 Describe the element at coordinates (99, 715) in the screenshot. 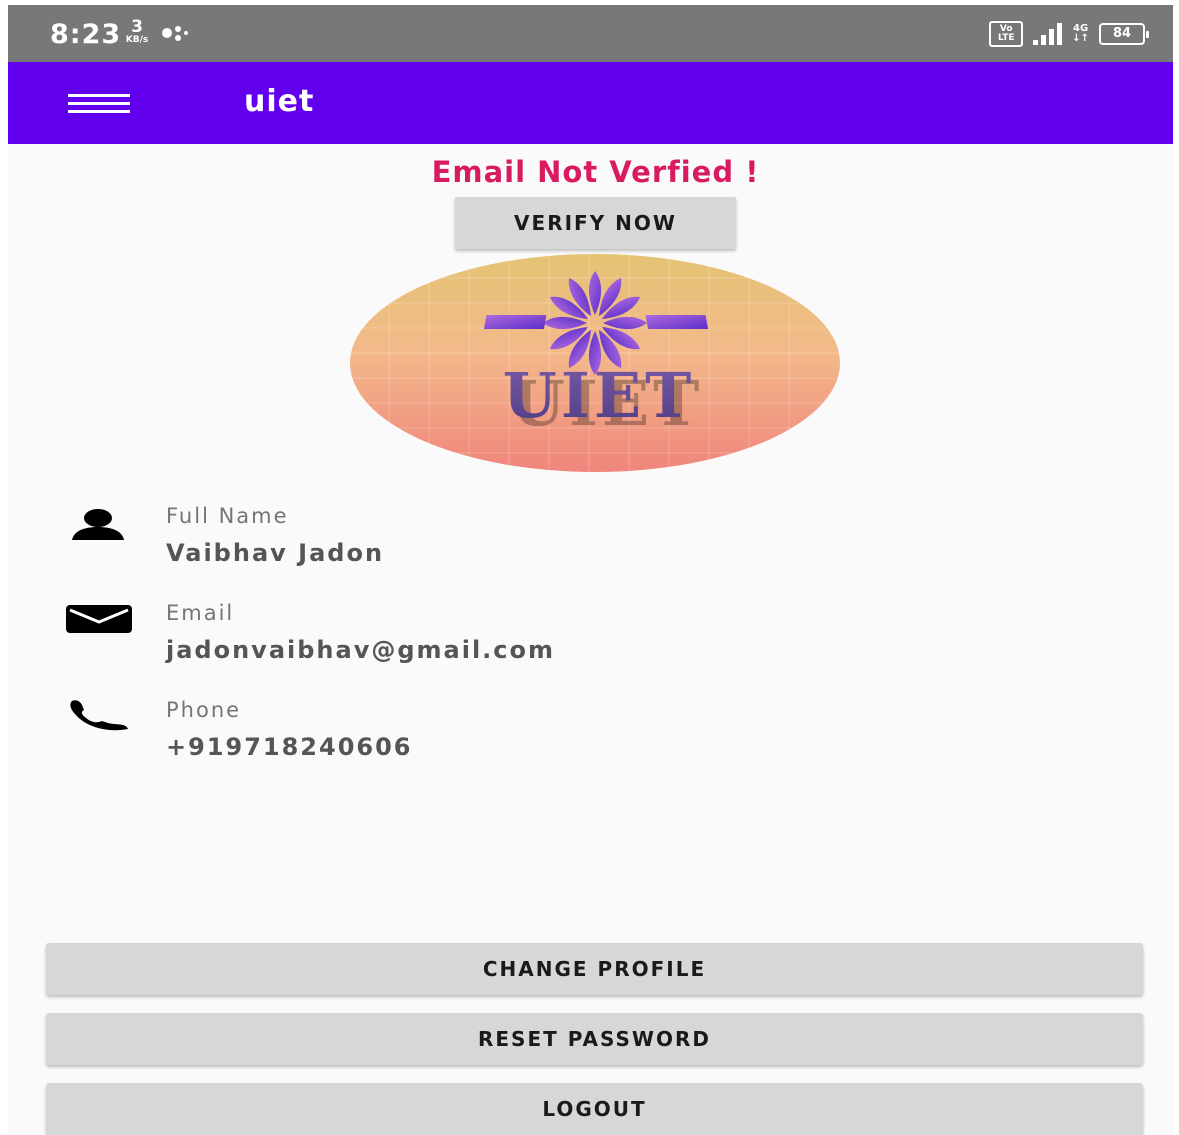

I see `phone-icon` at that location.